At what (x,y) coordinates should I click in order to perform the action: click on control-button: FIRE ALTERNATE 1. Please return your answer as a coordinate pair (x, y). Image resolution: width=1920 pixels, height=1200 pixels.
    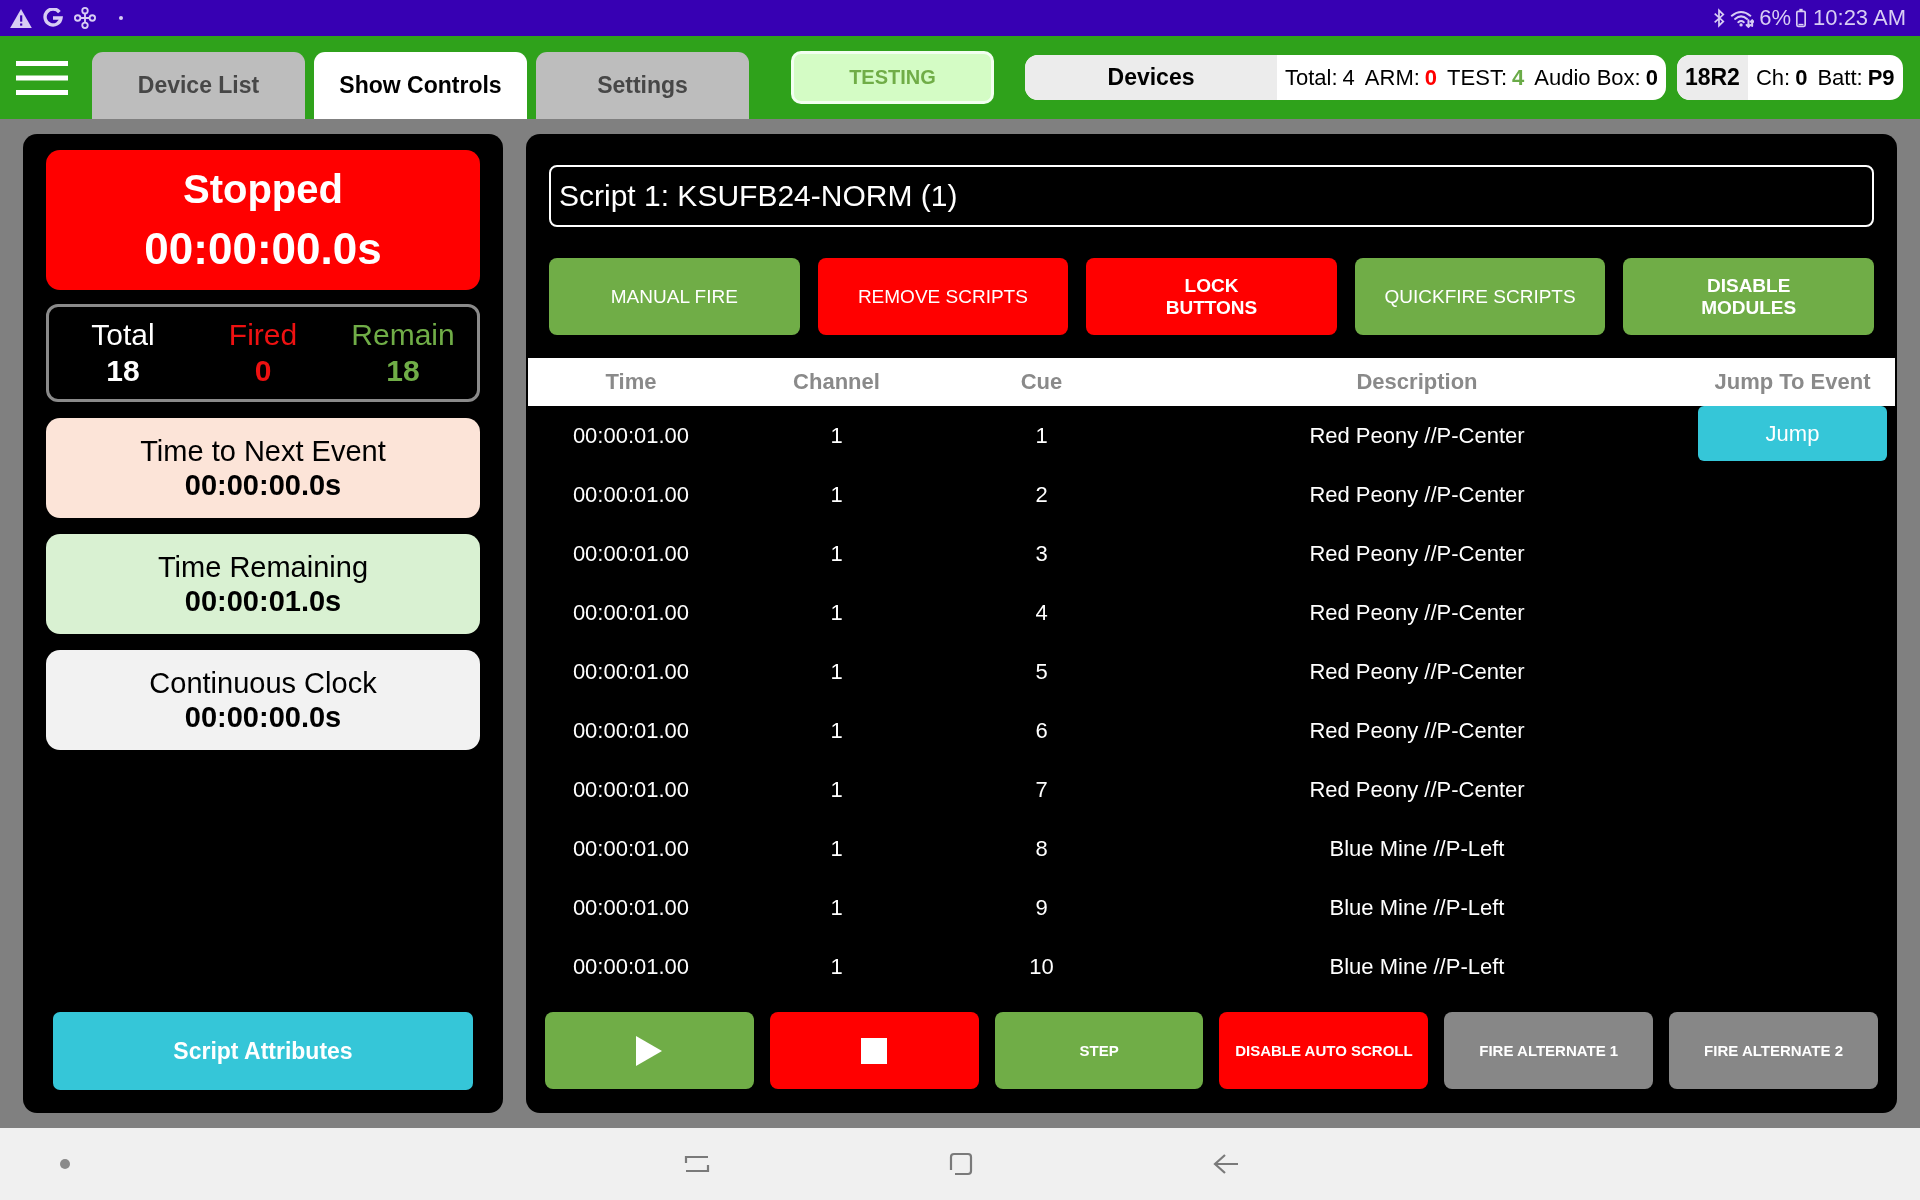
    Looking at the image, I should click on (1549, 1050).